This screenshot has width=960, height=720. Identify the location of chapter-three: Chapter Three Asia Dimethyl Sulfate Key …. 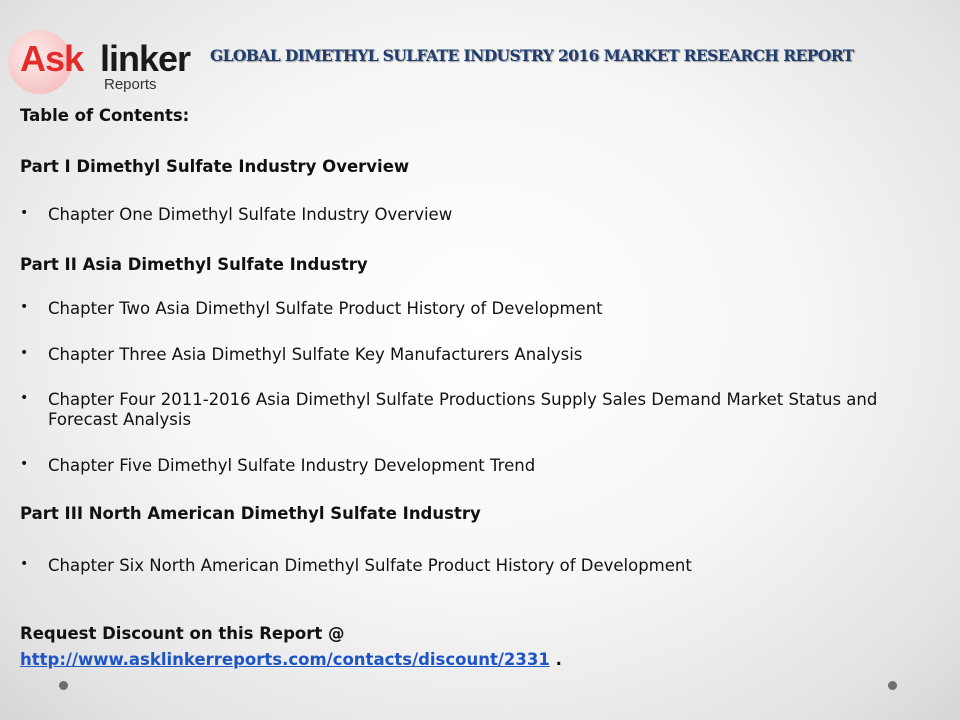
(315, 354).